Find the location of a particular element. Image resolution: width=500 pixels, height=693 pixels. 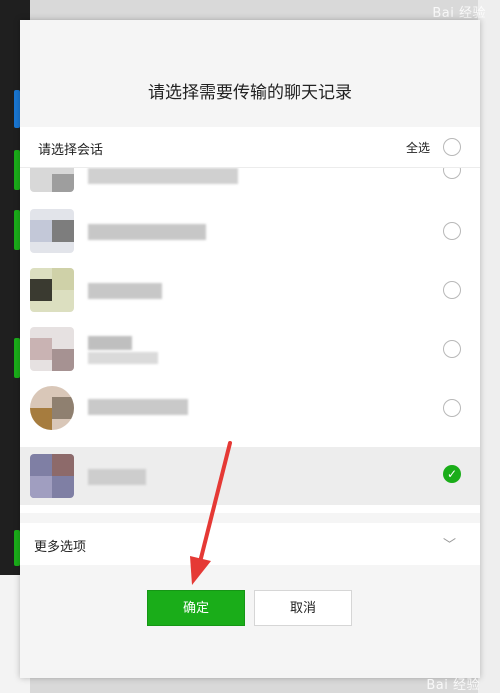

check-icon: ✓ is located at coordinates (452, 474).